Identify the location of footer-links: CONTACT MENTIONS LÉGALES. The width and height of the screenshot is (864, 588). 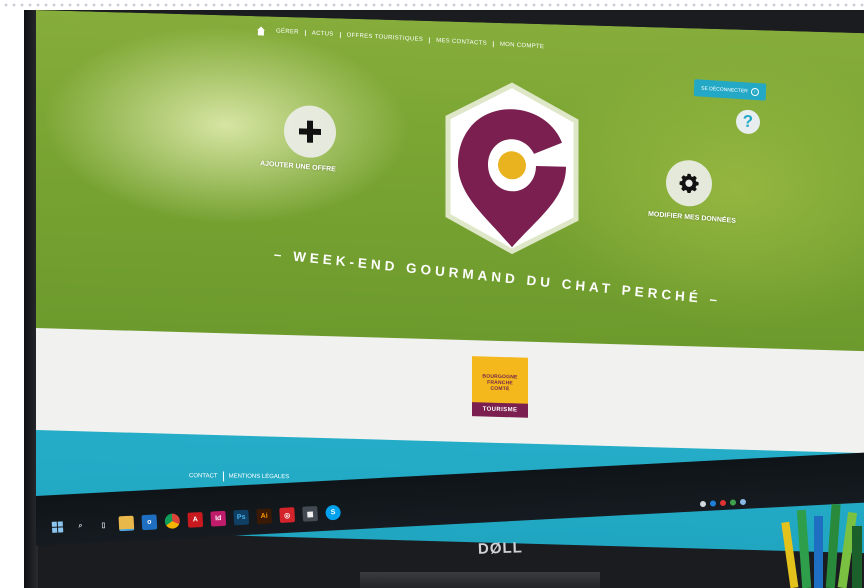
(239, 476).